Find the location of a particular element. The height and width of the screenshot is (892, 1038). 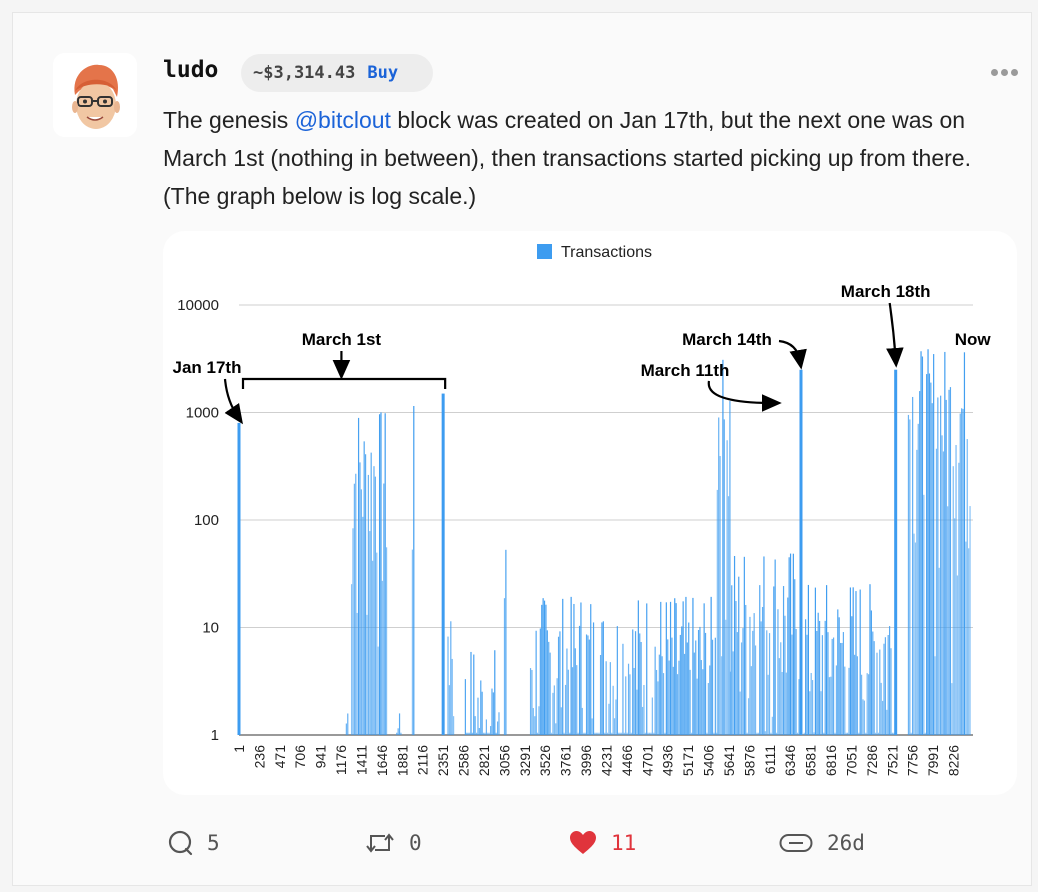

x-tick-label: 1881 is located at coordinates (402, 760).